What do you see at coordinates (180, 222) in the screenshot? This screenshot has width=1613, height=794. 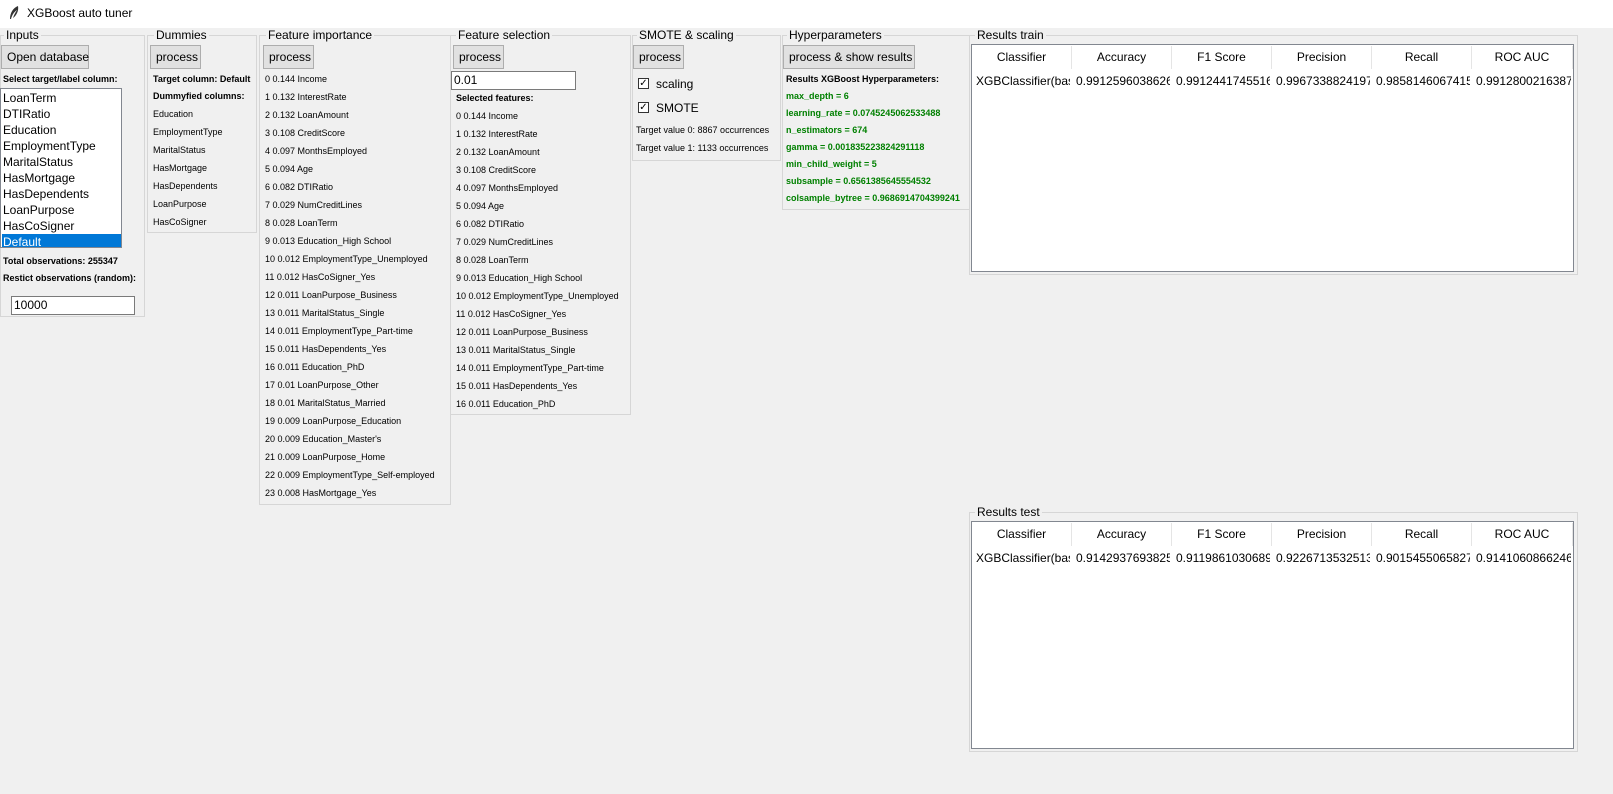 I see `dummified-column: HasCoSigner` at bounding box center [180, 222].